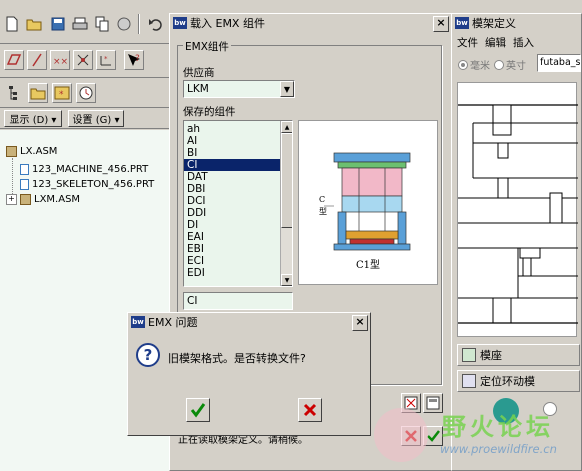  I want to click on list-item: BI, so click(238, 153).